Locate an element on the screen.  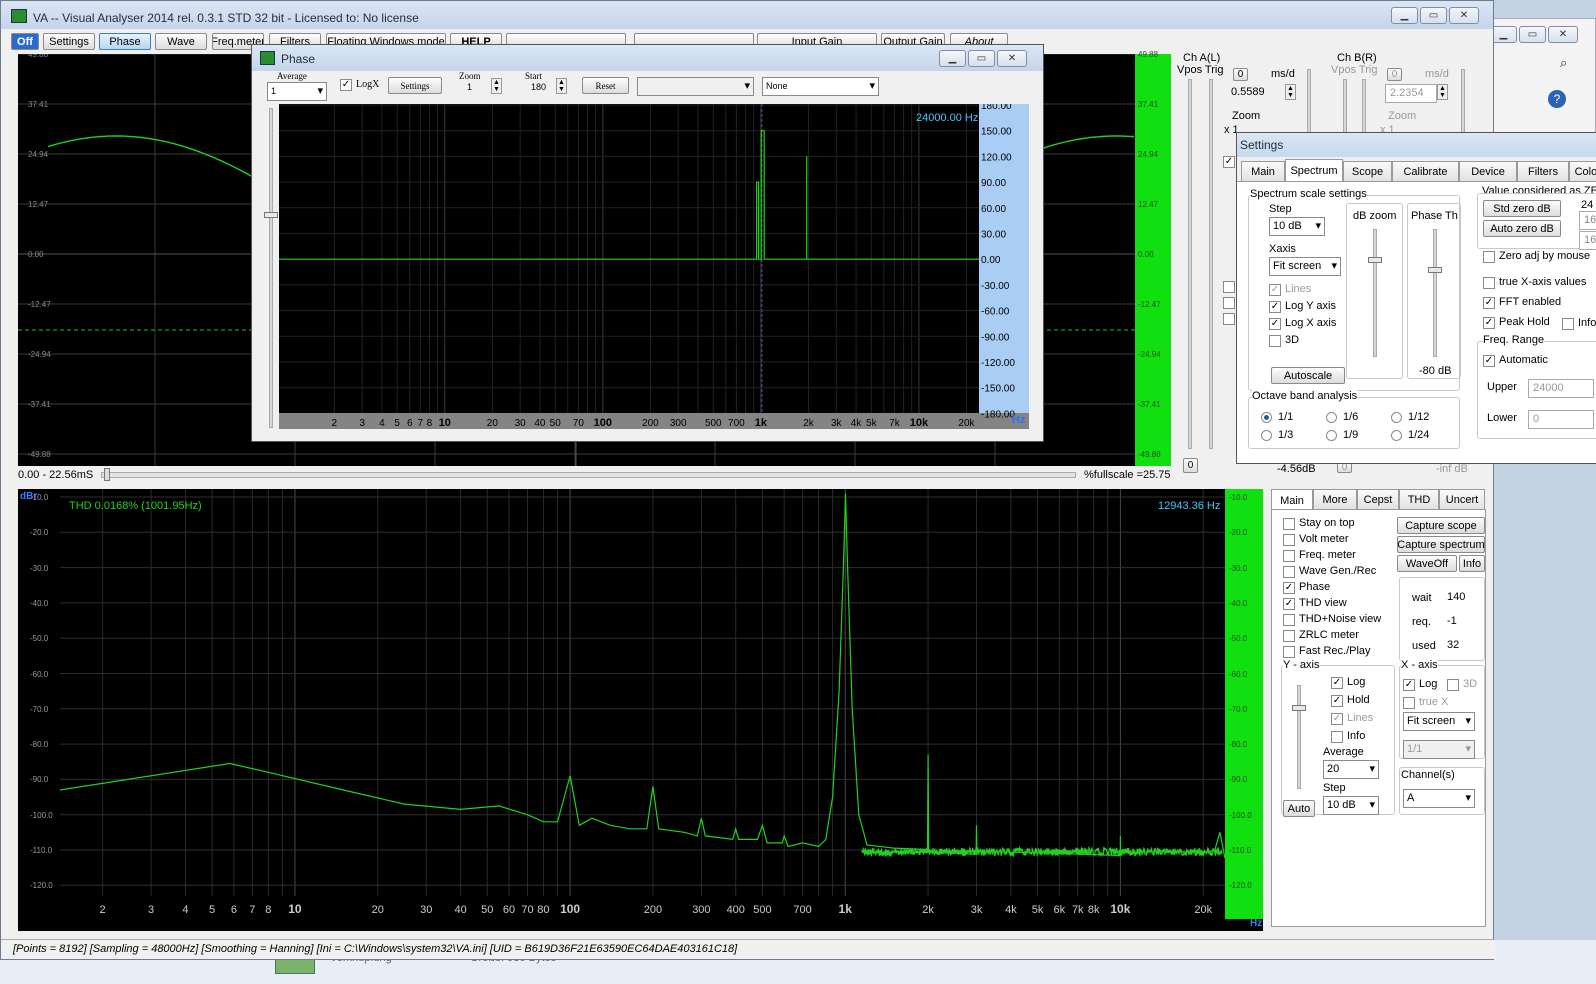
octave-radio-0: 1/1 is located at coordinates (1277, 417).